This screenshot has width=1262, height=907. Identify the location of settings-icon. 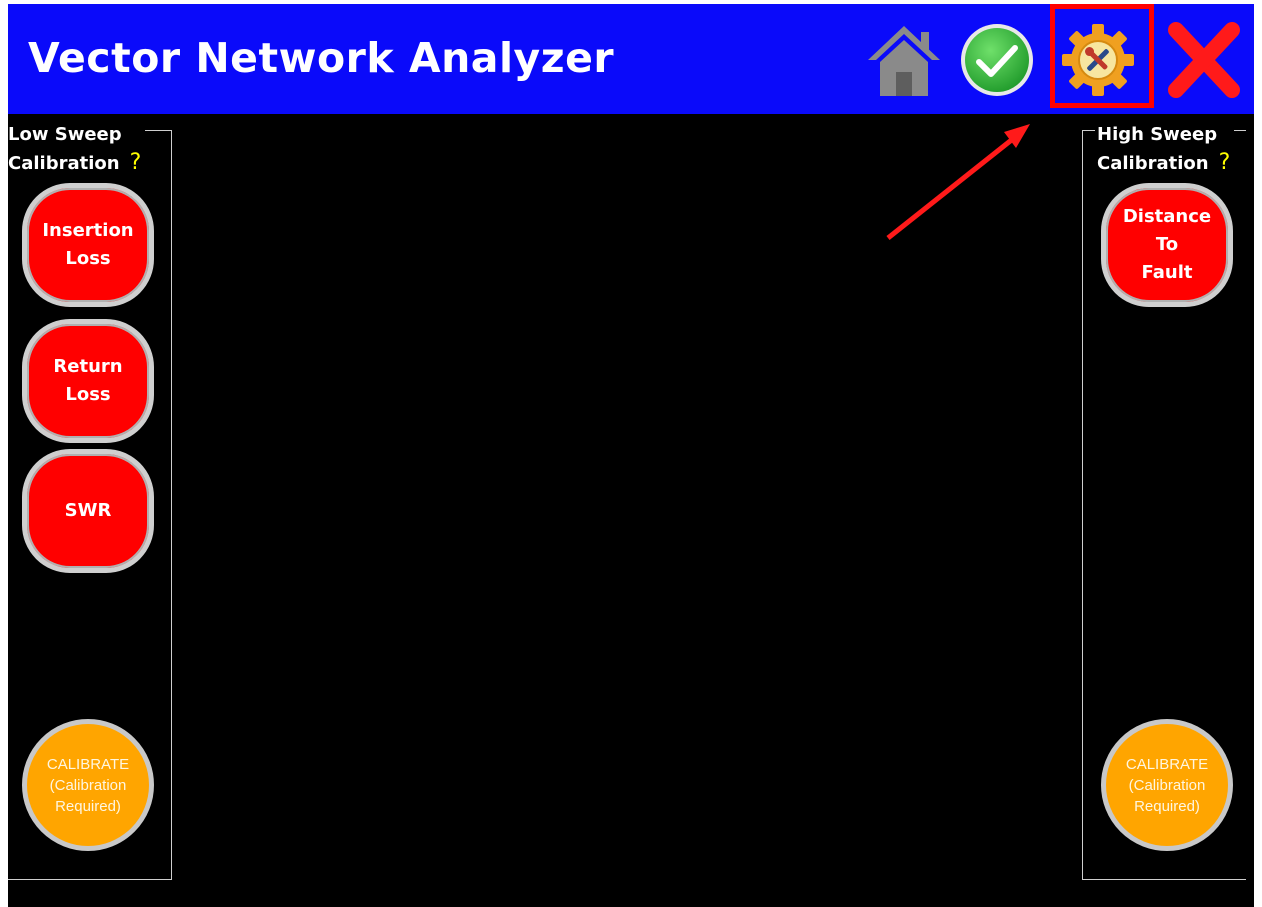
(1098, 60).